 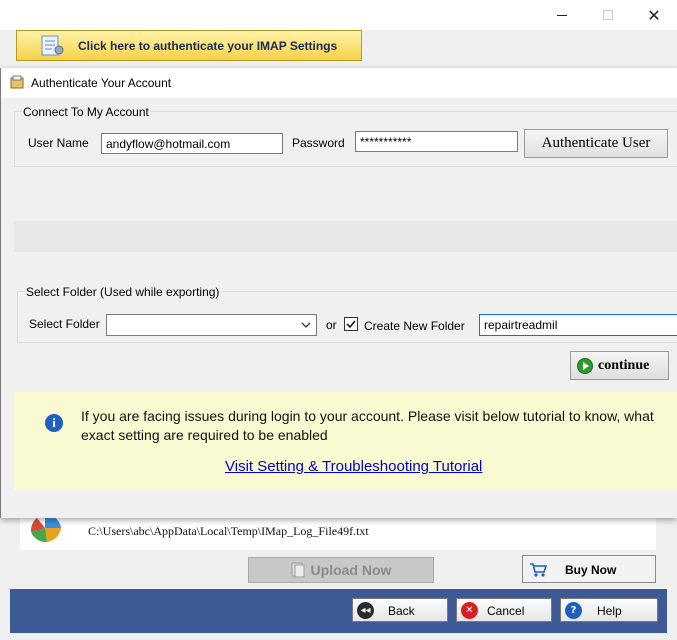 I want to click on close-button: ✕, so click(x=654, y=15).